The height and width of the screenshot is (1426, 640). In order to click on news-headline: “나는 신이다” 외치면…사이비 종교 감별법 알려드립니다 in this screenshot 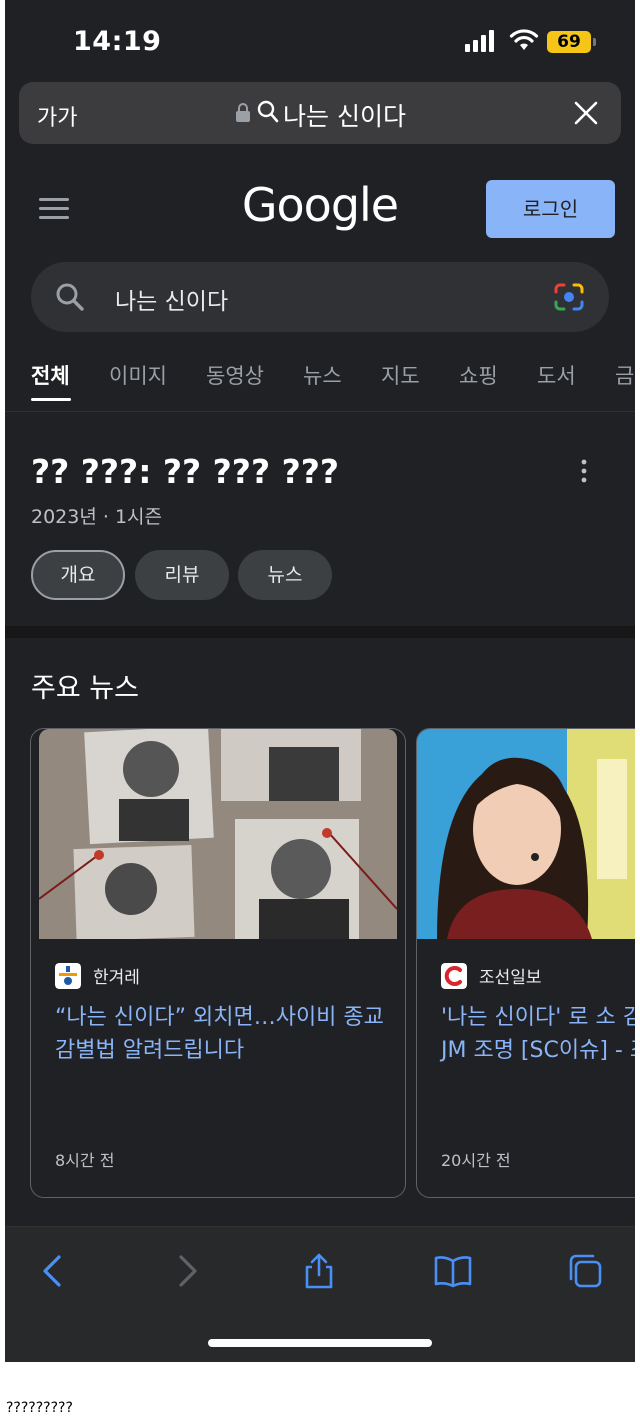, I will do `click(225, 1034)`.